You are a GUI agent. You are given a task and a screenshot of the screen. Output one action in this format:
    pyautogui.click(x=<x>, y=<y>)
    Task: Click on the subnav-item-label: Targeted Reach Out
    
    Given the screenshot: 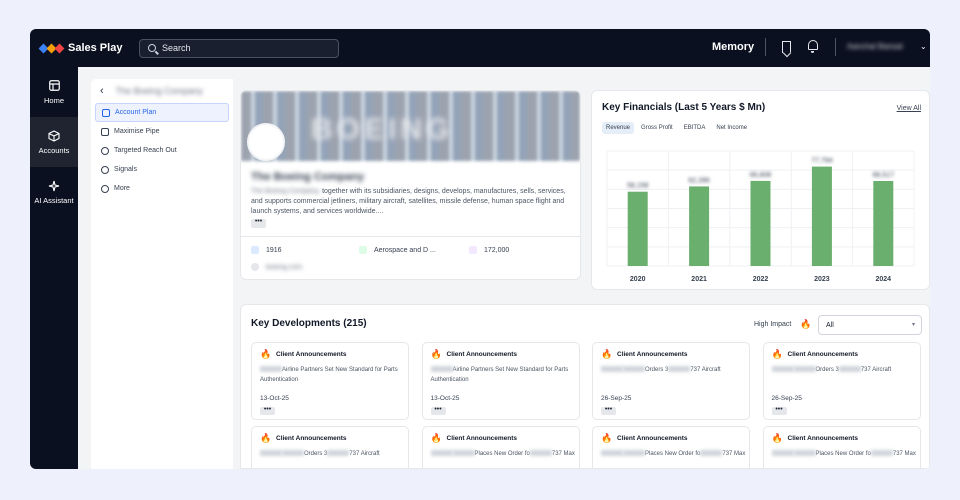 What is the action you would take?
    pyautogui.click(x=145, y=150)
    